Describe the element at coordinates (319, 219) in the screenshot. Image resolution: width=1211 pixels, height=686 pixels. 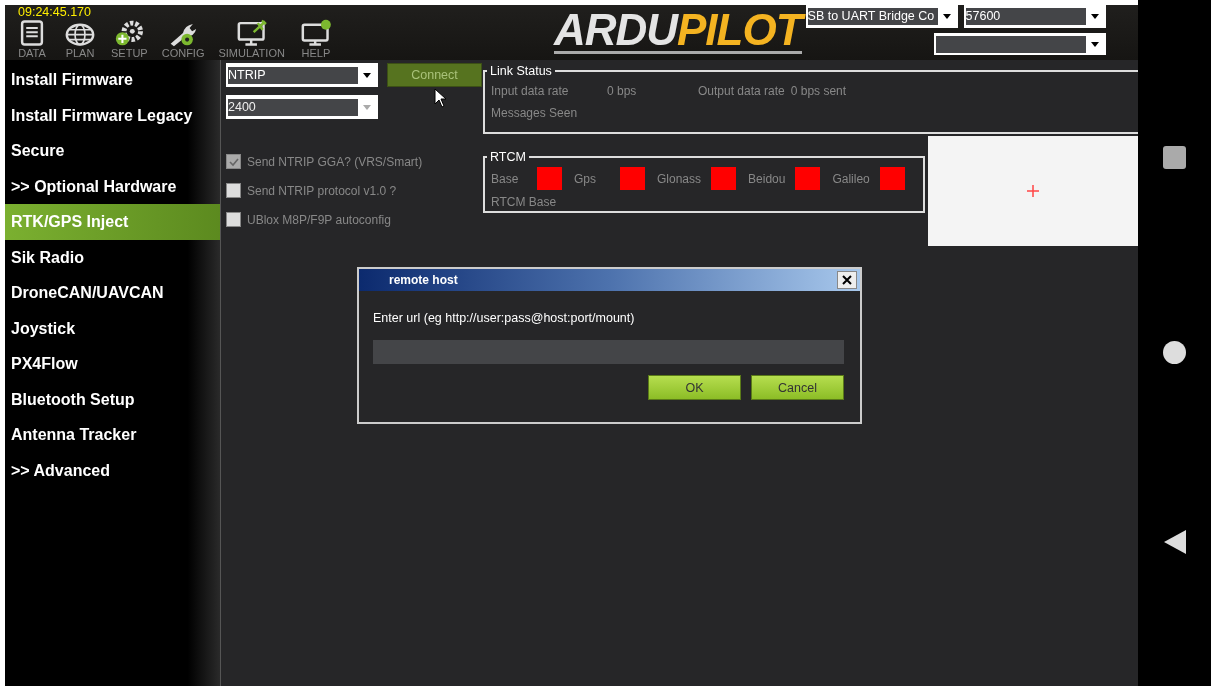
I see `checkbox-label: UBlox M8P/F9P autoconfig` at that location.